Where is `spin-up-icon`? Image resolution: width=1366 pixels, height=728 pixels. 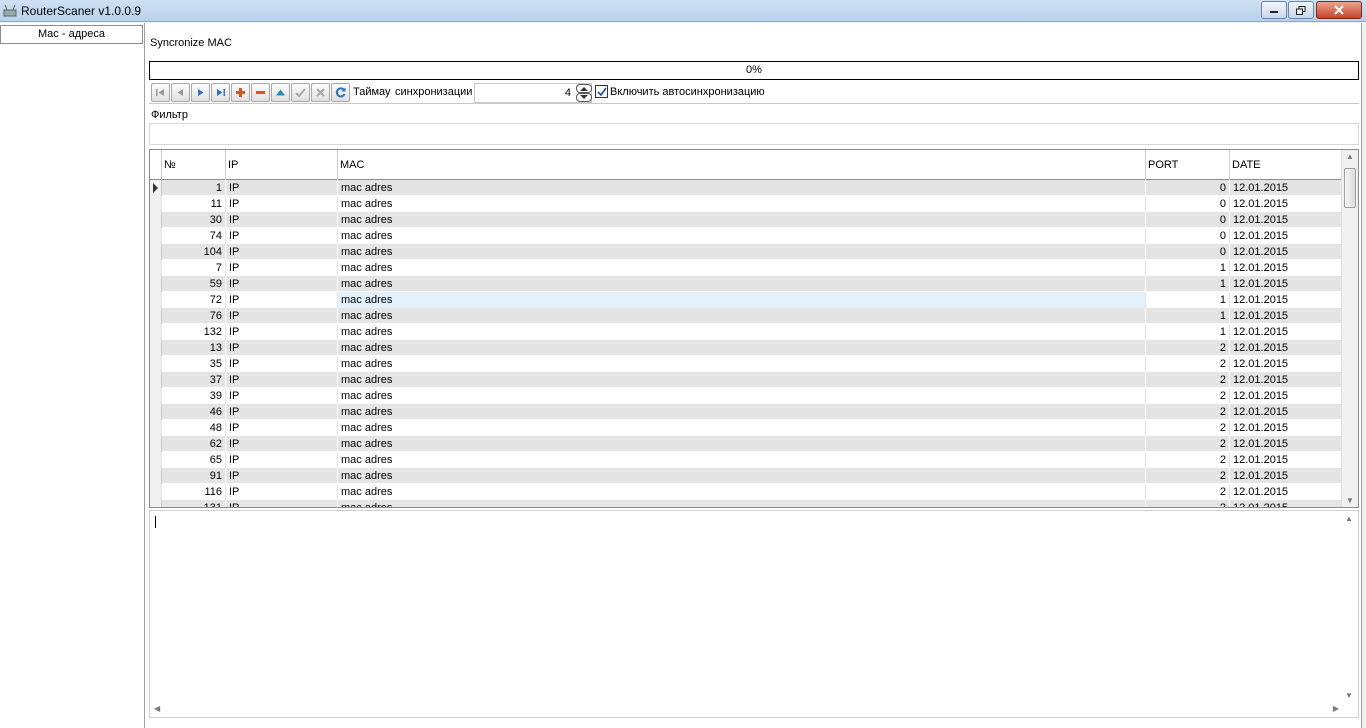 spin-up-icon is located at coordinates (584, 88).